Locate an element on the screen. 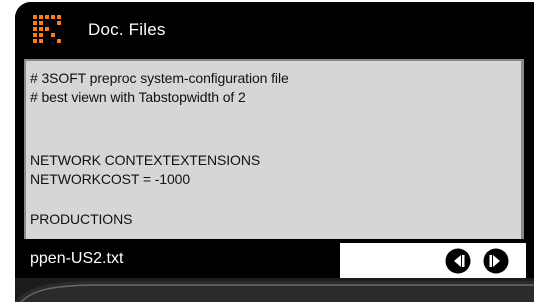 Image resolution: width=535 pixels, height=304 pixels. document-line: NETWORKCOST = -1000 is located at coordinates (110, 179).